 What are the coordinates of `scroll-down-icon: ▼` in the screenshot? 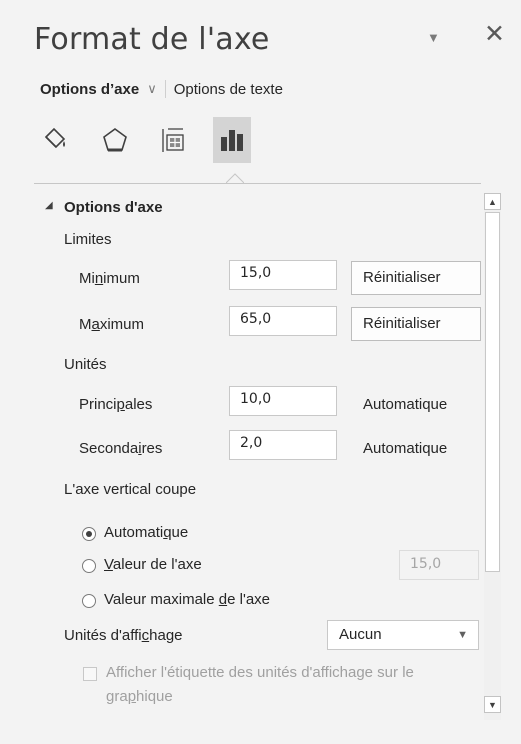 It's located at (492, 704).